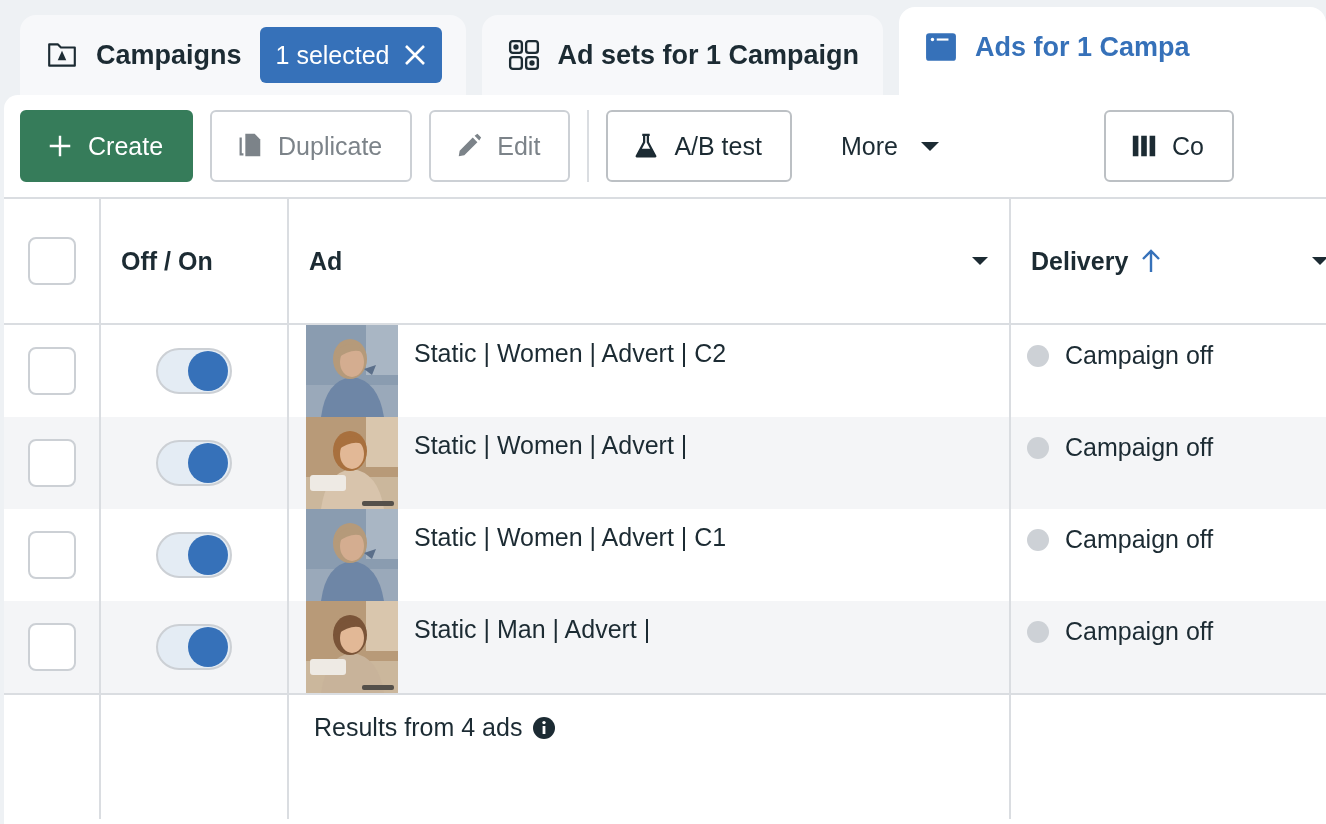 This screenshot has width=1326, height=824. Describe the element at coordinates (1168, 146) in the screenshot. I see `toolbar-button: Co` at that location.